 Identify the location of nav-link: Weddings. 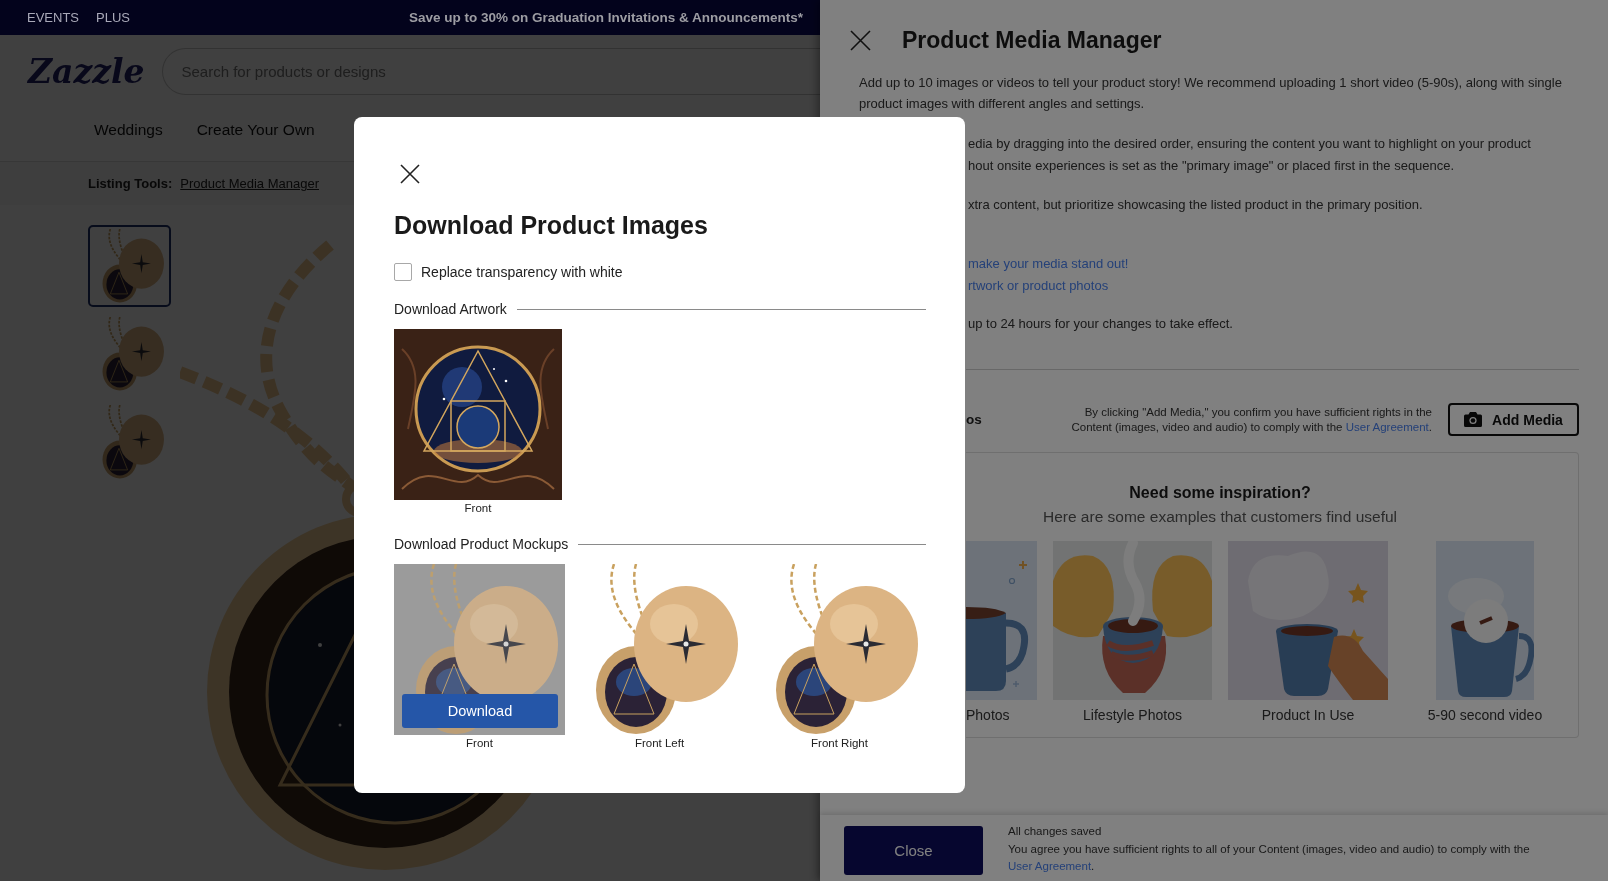
(128, 130).